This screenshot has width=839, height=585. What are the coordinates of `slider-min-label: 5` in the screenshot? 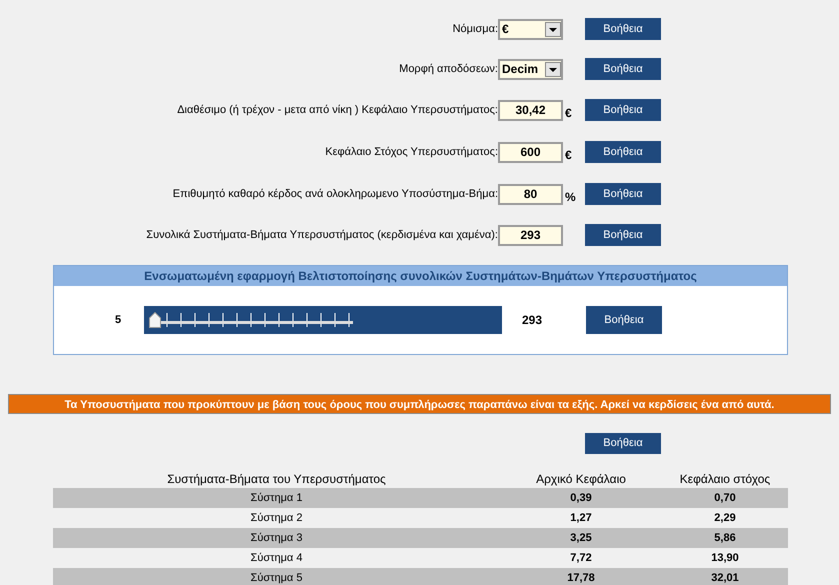 It's located at (118, 320).